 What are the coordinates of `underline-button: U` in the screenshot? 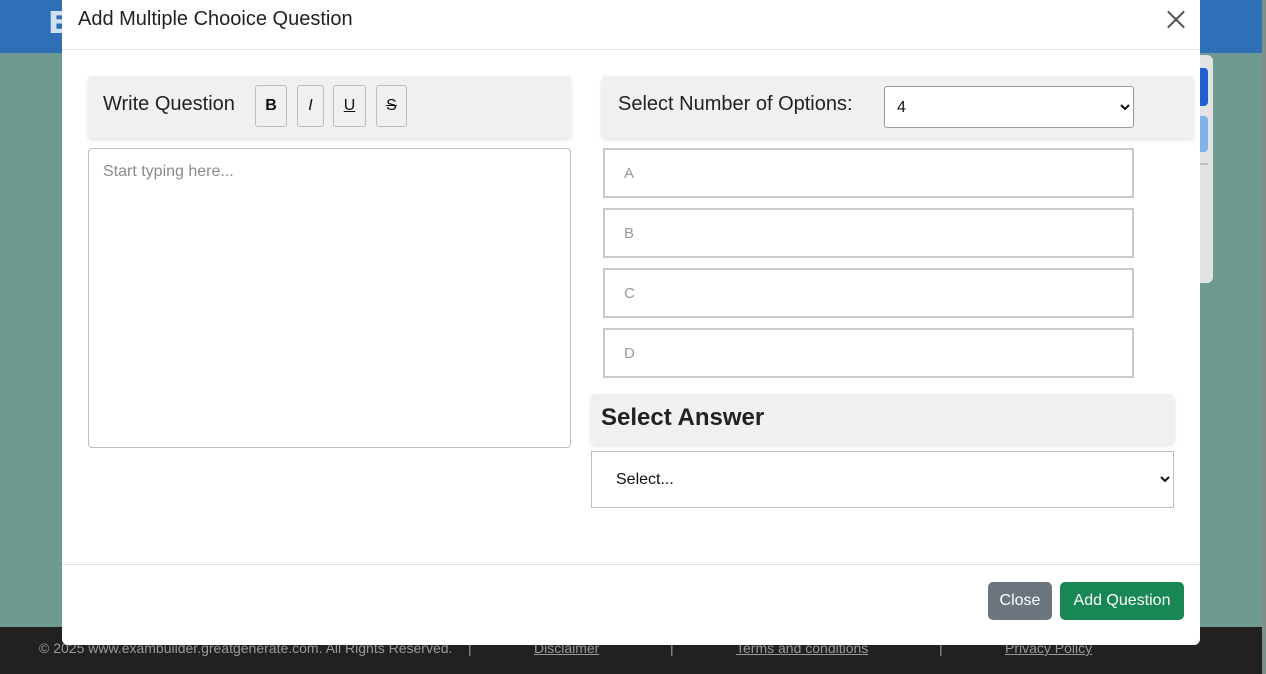 It's located at (349, 106).